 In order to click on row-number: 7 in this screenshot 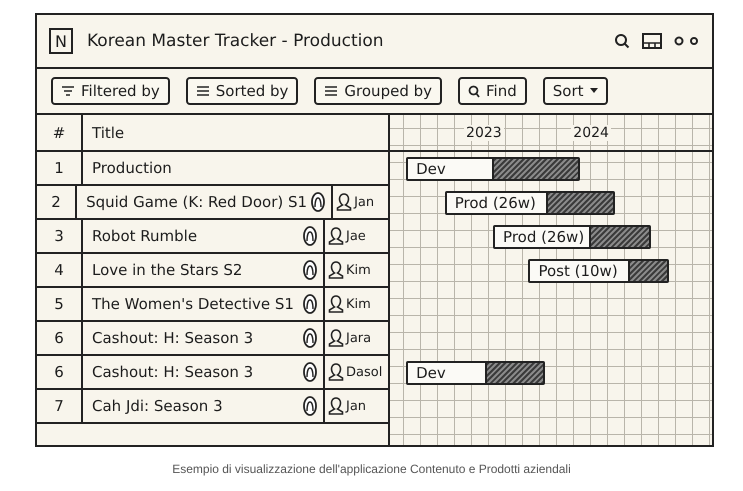, I will do `click(60, 406)`.